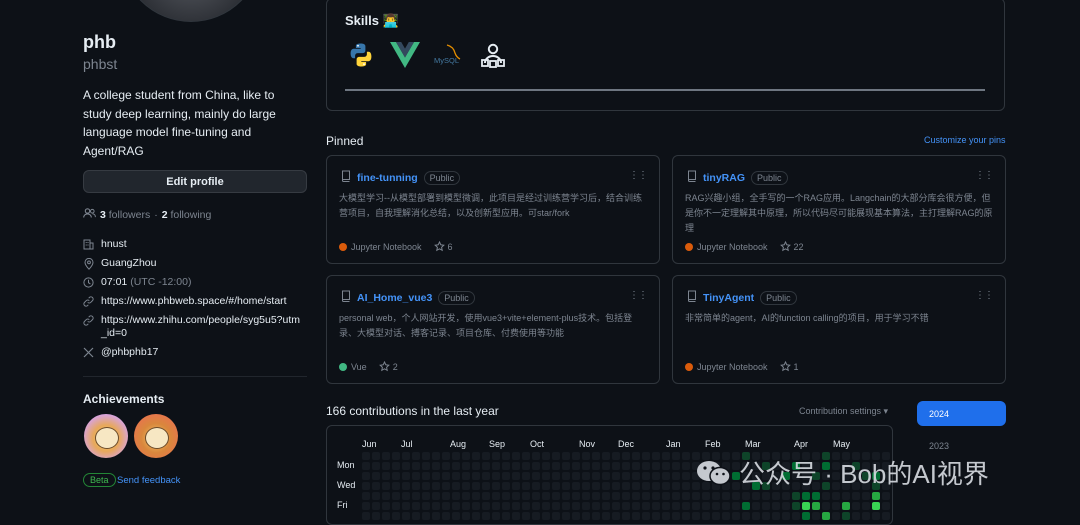  Describe the element at coordinates (387, 178) in the screenshot. I see `repo-link: fine-tunning` at that location.